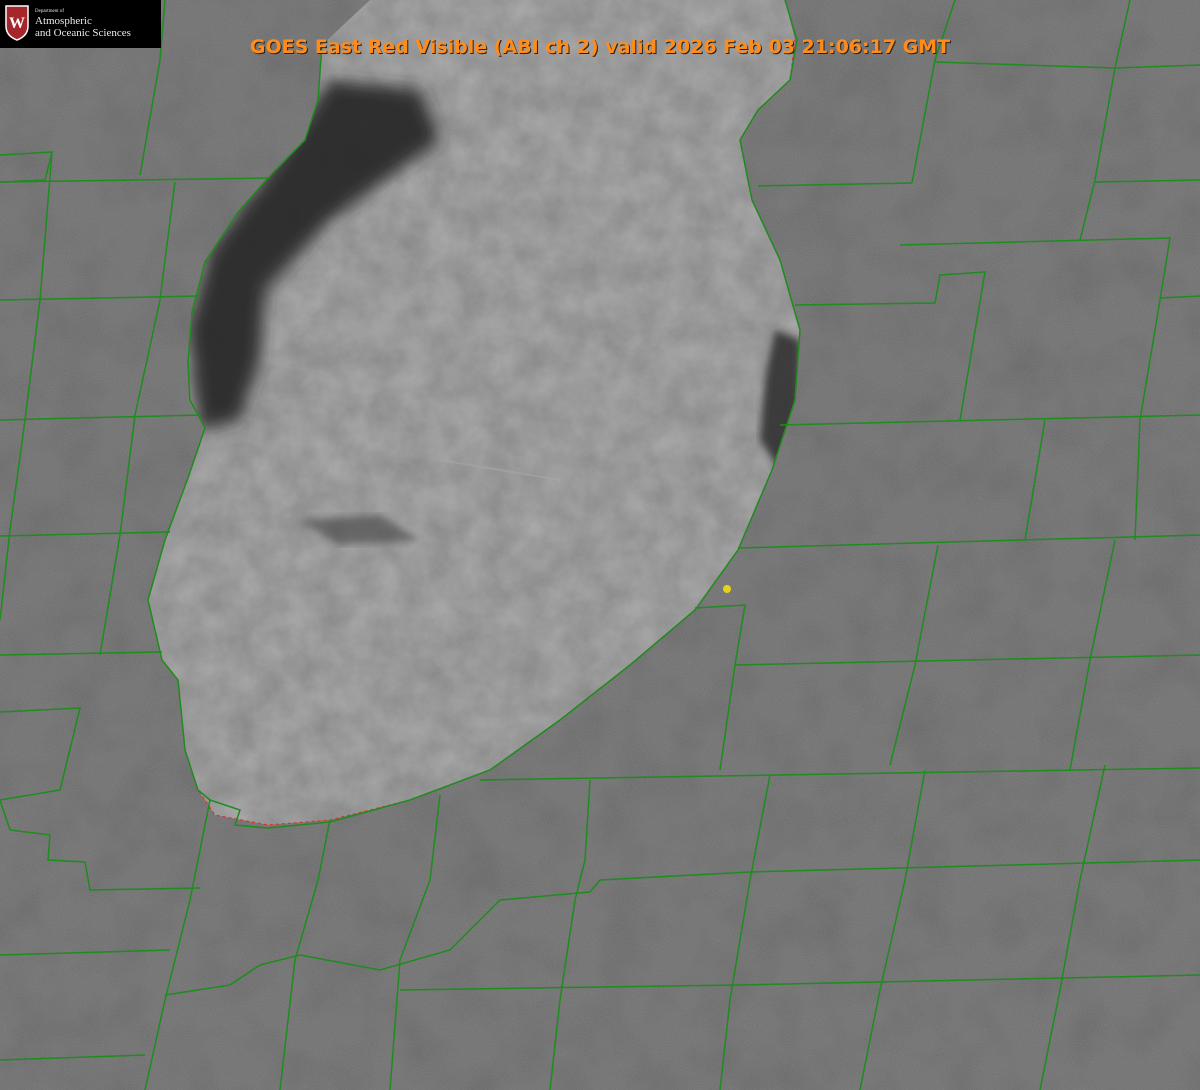 Image resolution: width=1200 pixels, height=1090 pixels. Describe the element at coordinates (17, 23) in the screenshot. I see `svg-text: W` at that location.